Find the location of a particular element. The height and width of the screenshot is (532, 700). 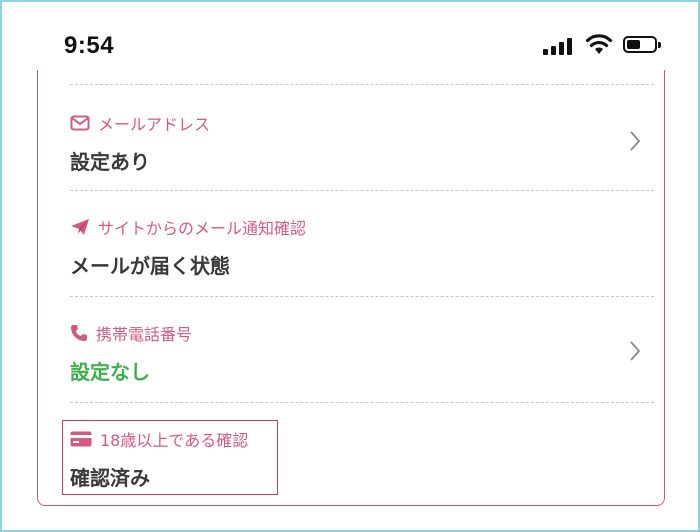

email-label: メールアドレス is located at coordinates (140, 123).